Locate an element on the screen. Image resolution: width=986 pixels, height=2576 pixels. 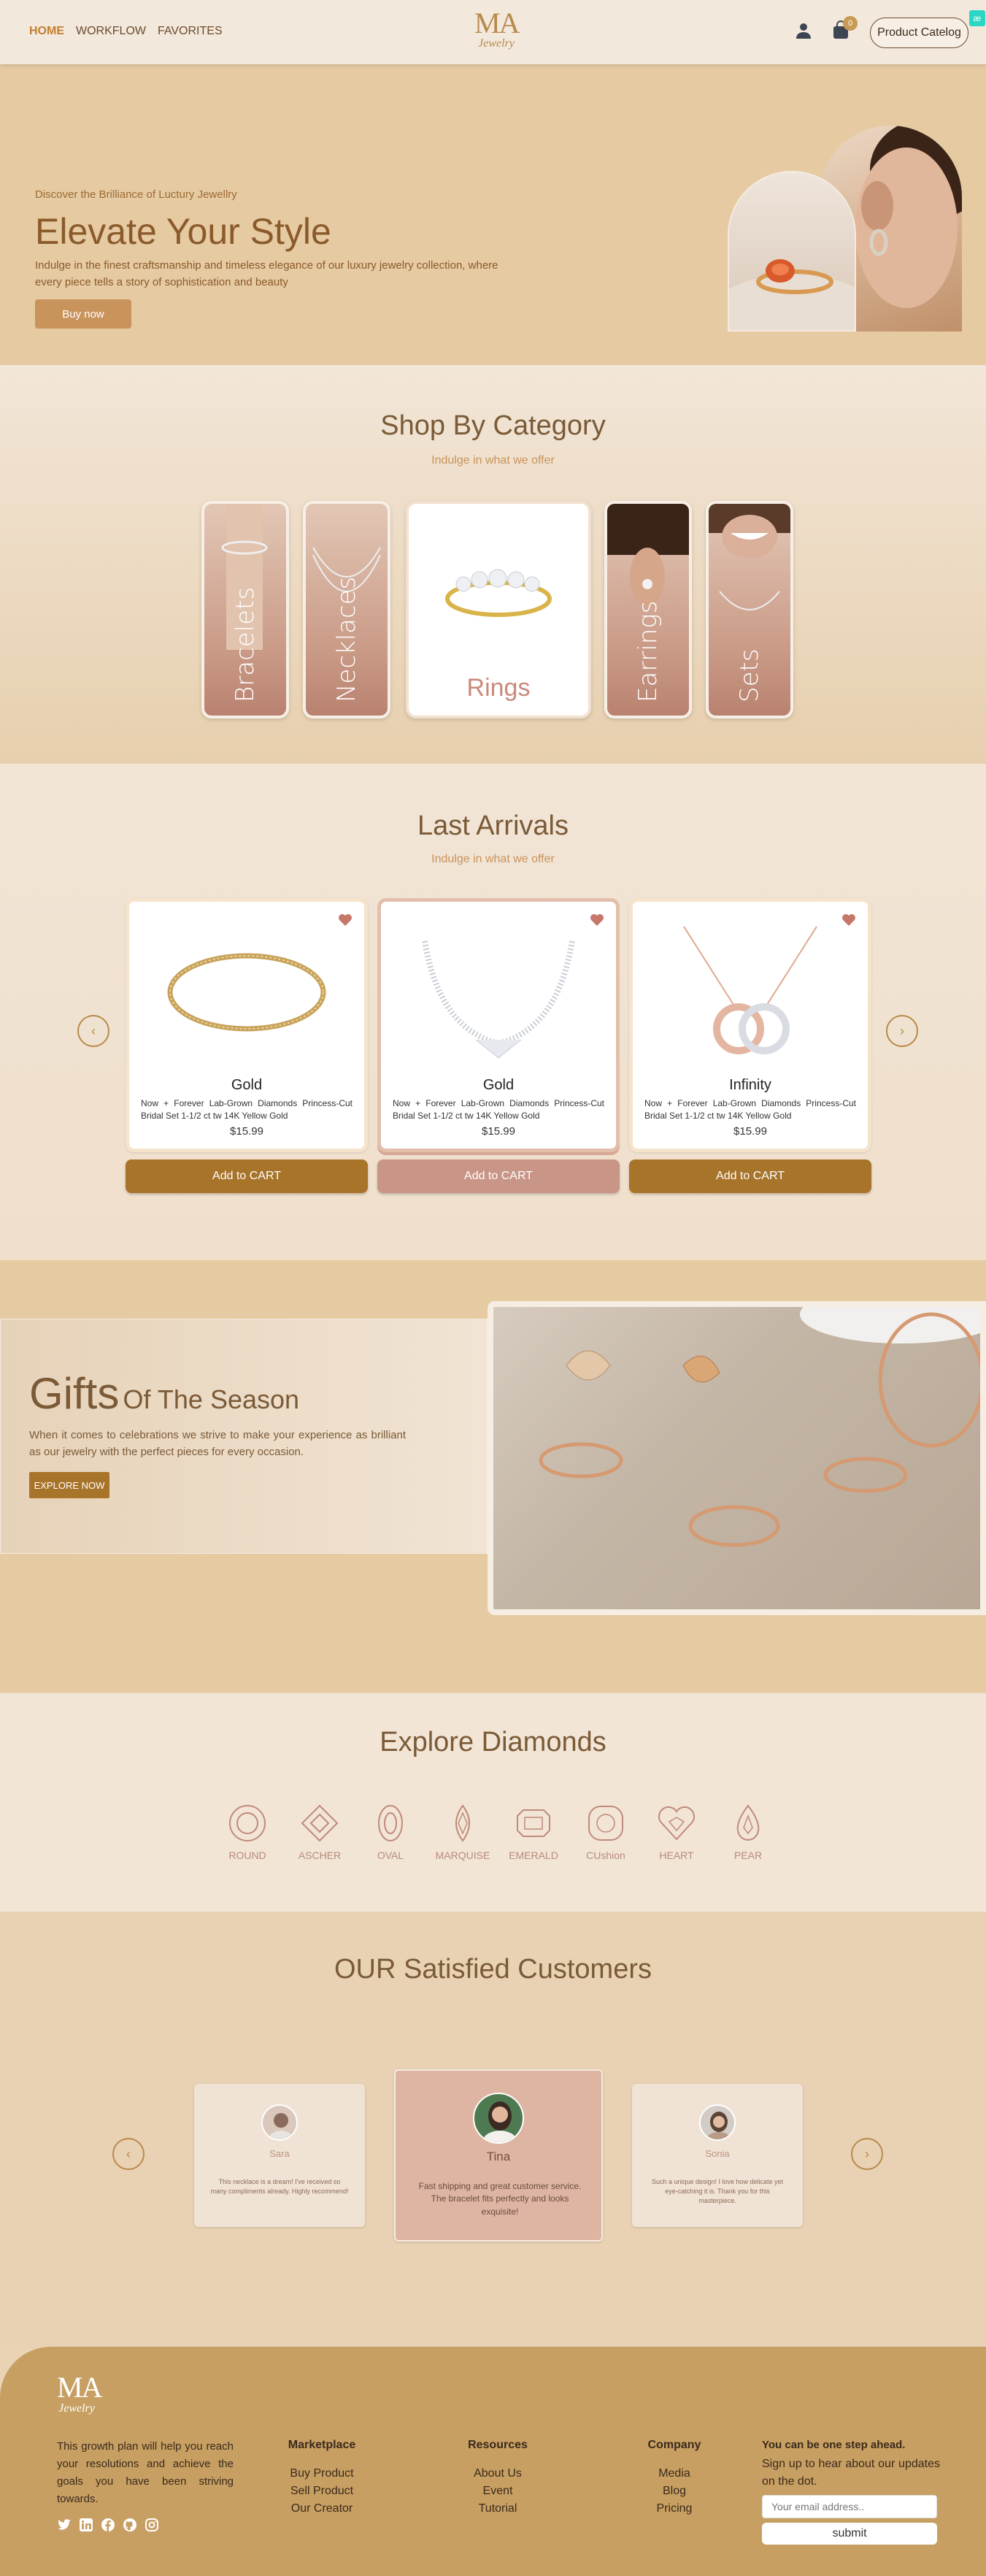
cart-count-badge: 0 is located at coordinates (850, 23).